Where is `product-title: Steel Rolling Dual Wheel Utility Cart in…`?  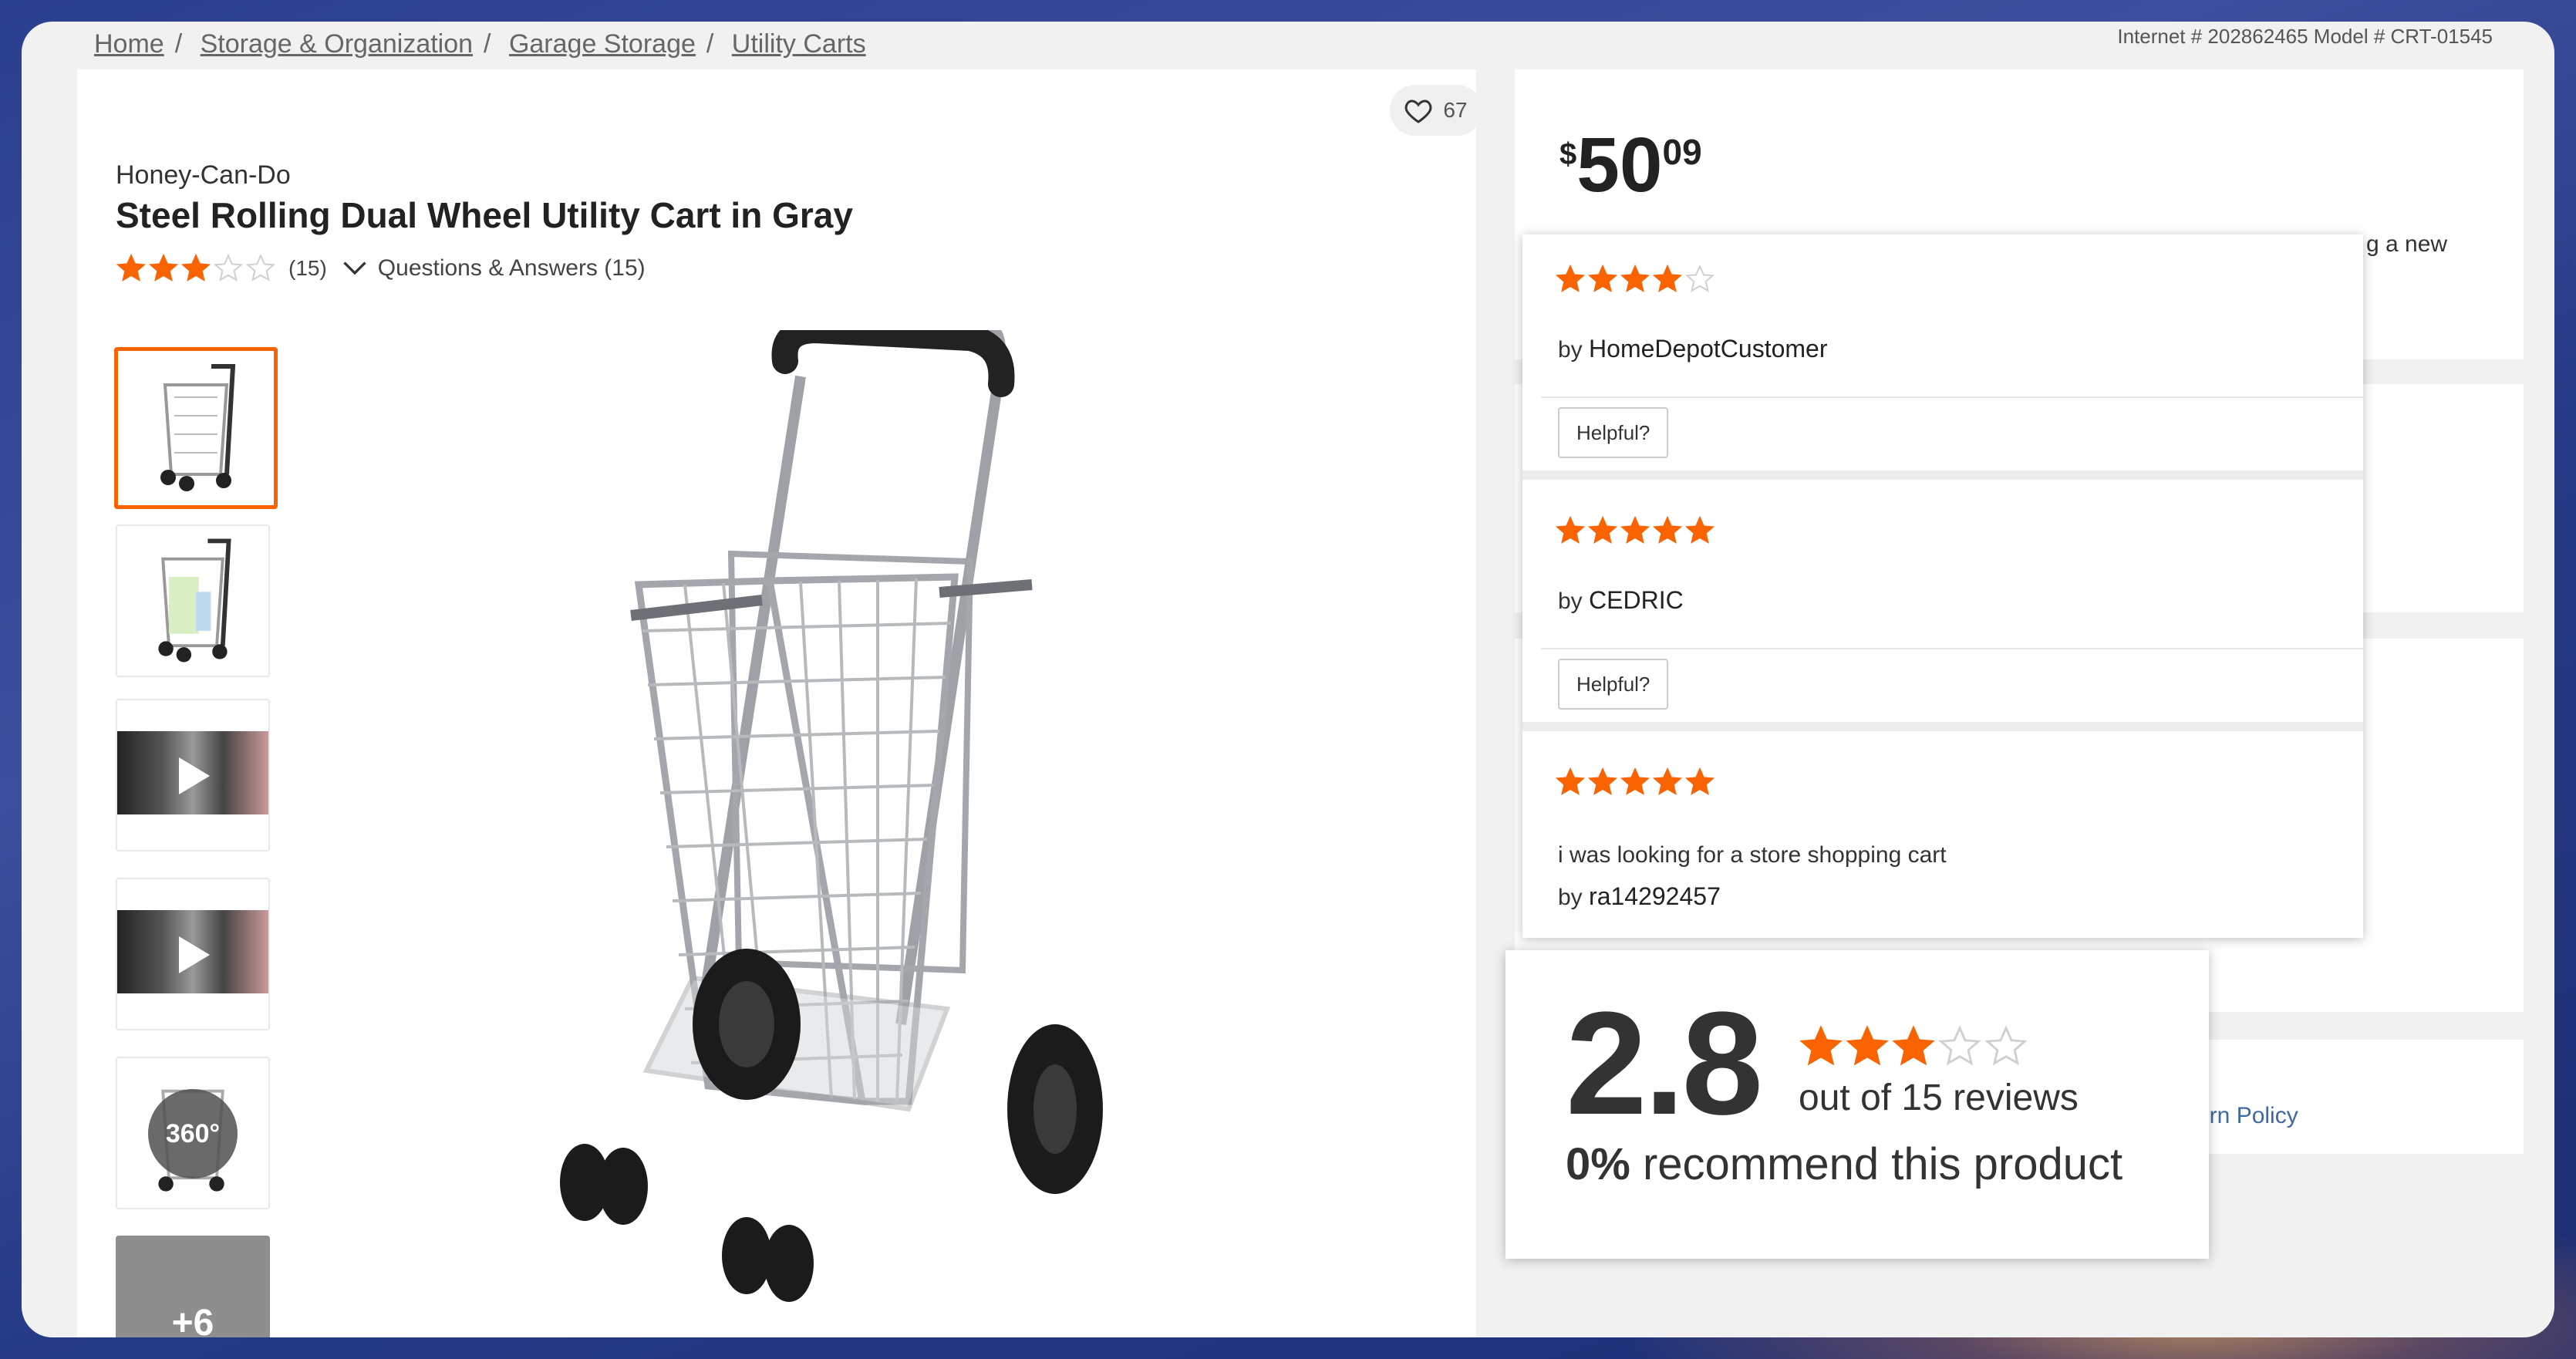 product-title: Steel Rolling Dual Wheel Utility Cart in… is located at coordinates (484, 215).